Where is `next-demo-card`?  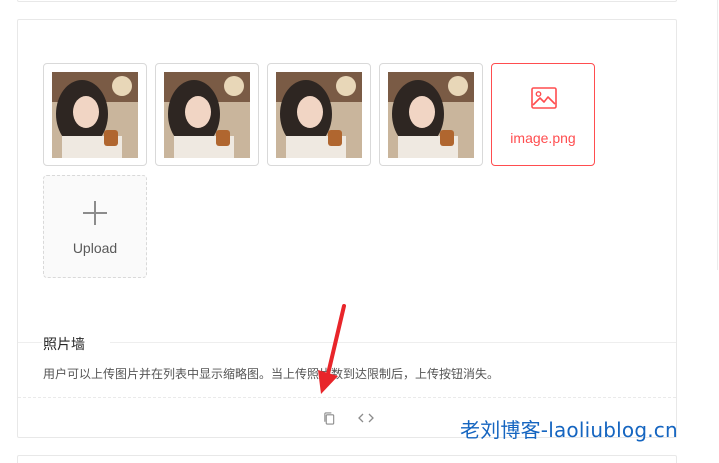 next-demo-card is located at coordinates (347, 459).